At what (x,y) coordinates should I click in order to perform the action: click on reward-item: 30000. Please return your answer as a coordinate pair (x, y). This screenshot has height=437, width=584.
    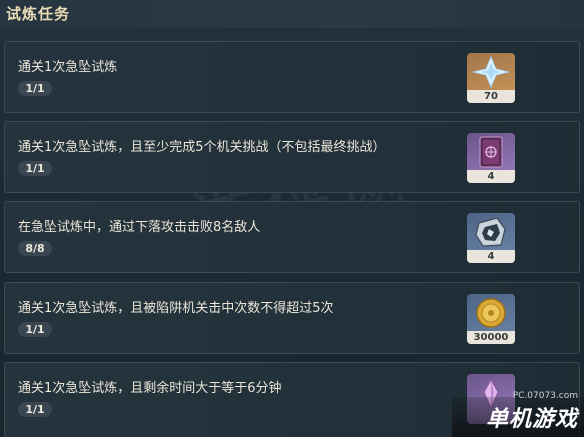
    Looking at the image, I should click on (491, 319).